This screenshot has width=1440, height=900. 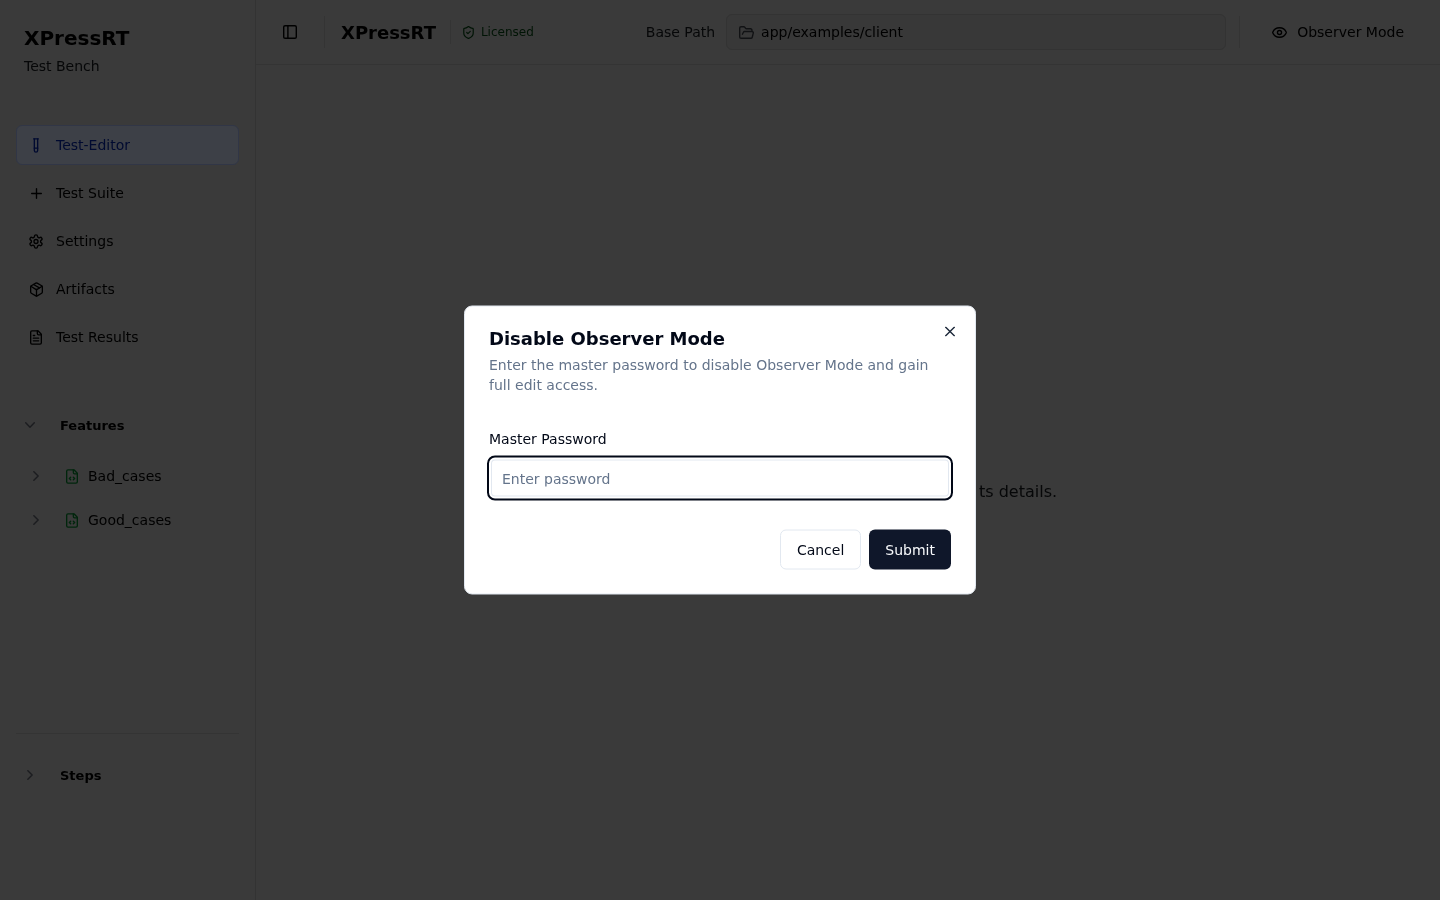 I want to click on folder-icon, so click(x=747, y=32).